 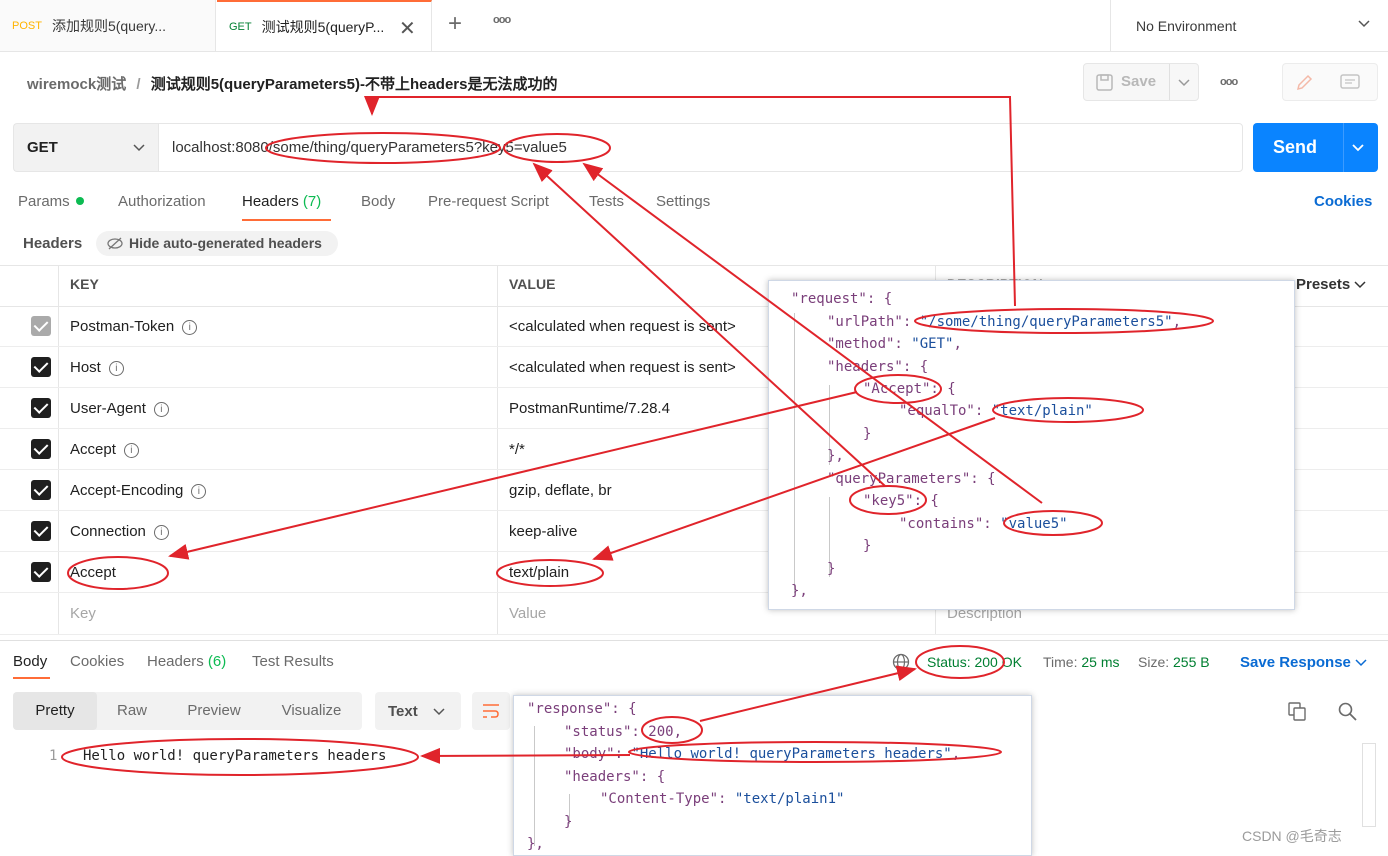 I want to click on save-label: Save, so click(x=1139, y=81).